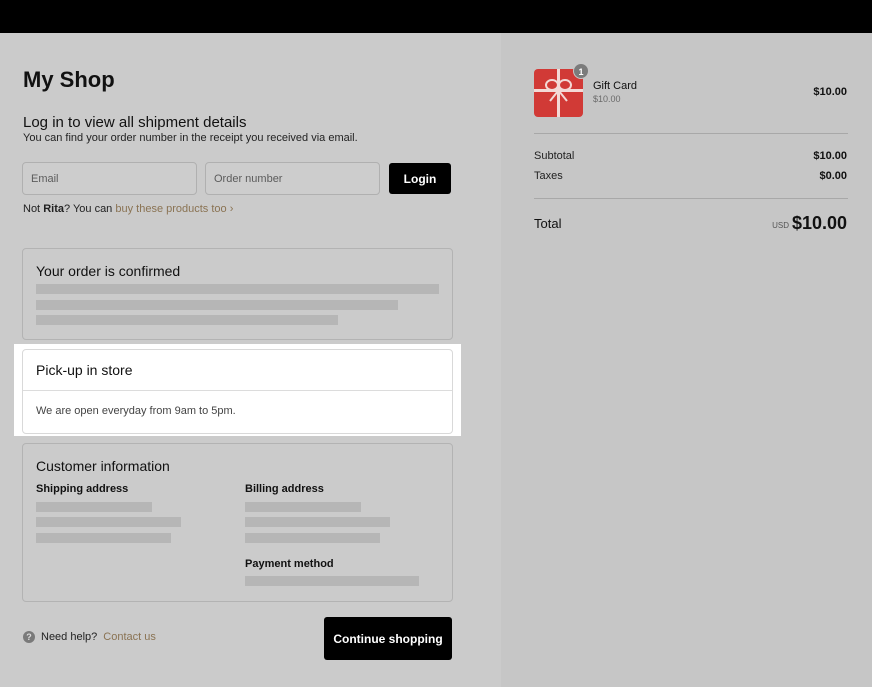  Describe the element at coordinates (89, 209) in the screenshot. I see `not-suffix: ? You can` at that location.